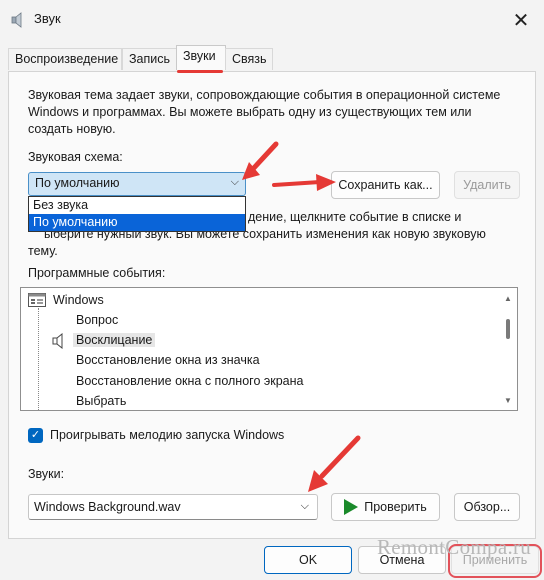 The height and width of the screenshot is (580, 544). I want to click on sound-scheme-dropdown: Без звука По умолчанию, so click(137, 214).